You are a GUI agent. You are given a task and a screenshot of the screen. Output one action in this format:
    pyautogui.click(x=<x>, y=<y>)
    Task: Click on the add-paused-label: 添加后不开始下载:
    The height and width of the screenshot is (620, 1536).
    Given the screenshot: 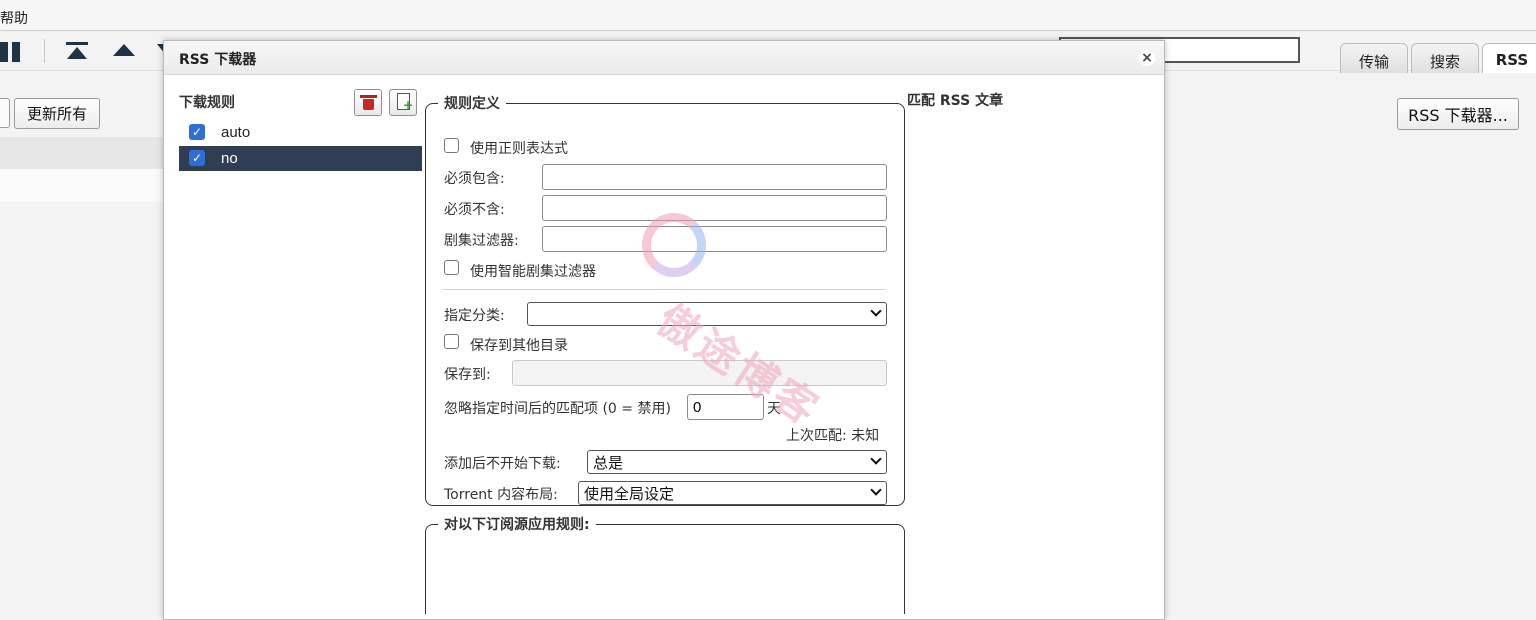 What is the action you would take?
    pyautogui.click(x=502, y=464)
    